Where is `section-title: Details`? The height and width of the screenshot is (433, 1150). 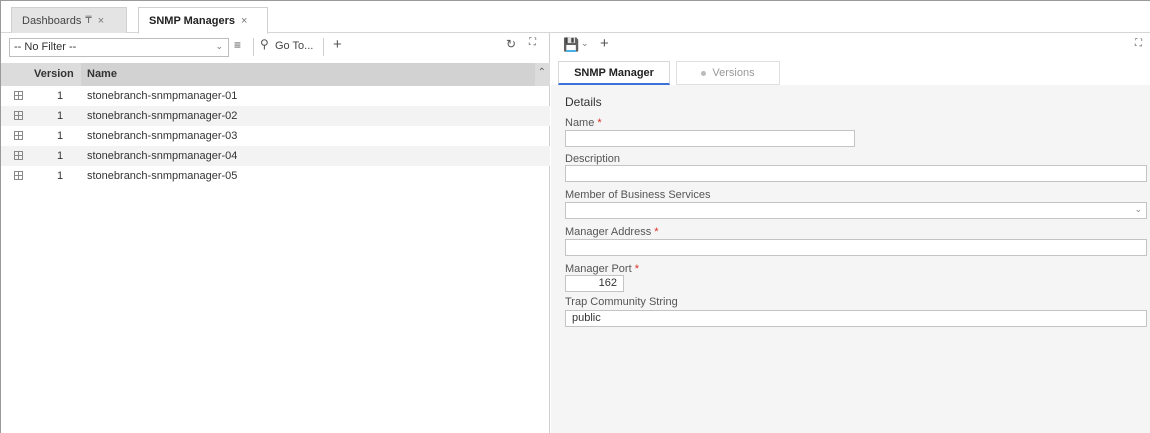
section-title: Details is located at coordinates (583, 102).